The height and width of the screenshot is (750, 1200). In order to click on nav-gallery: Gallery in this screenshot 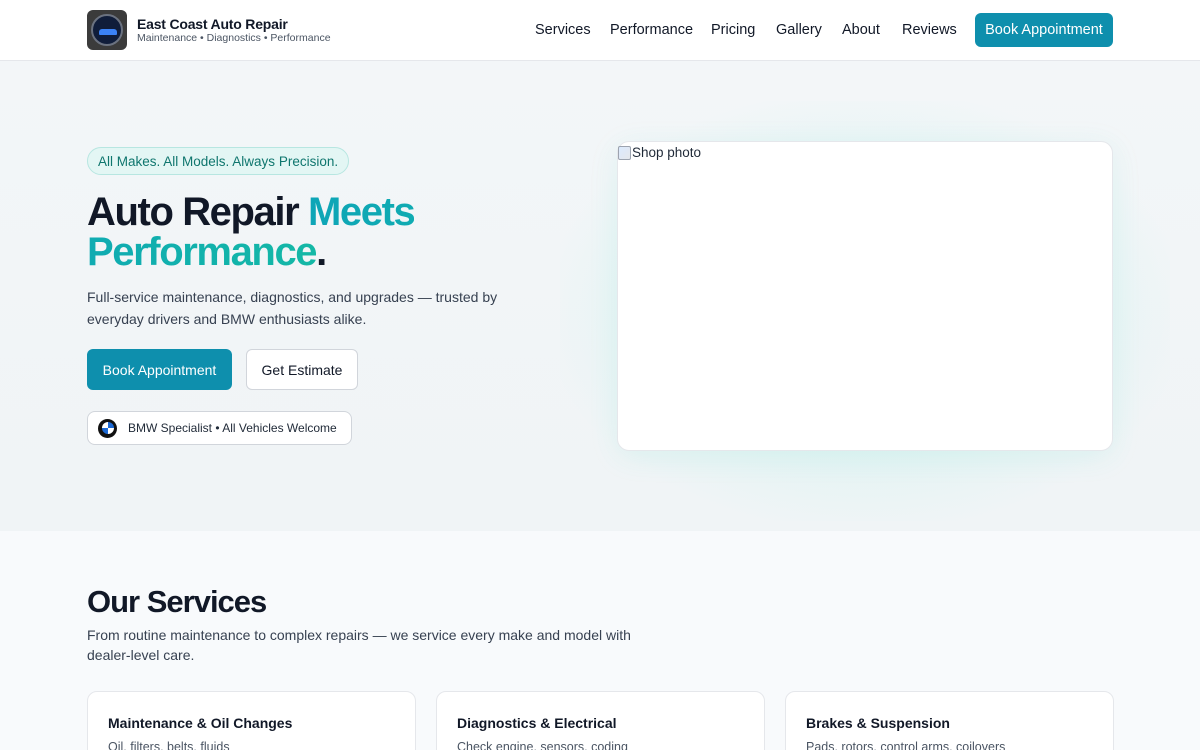, I will do `click(799, 30)`.